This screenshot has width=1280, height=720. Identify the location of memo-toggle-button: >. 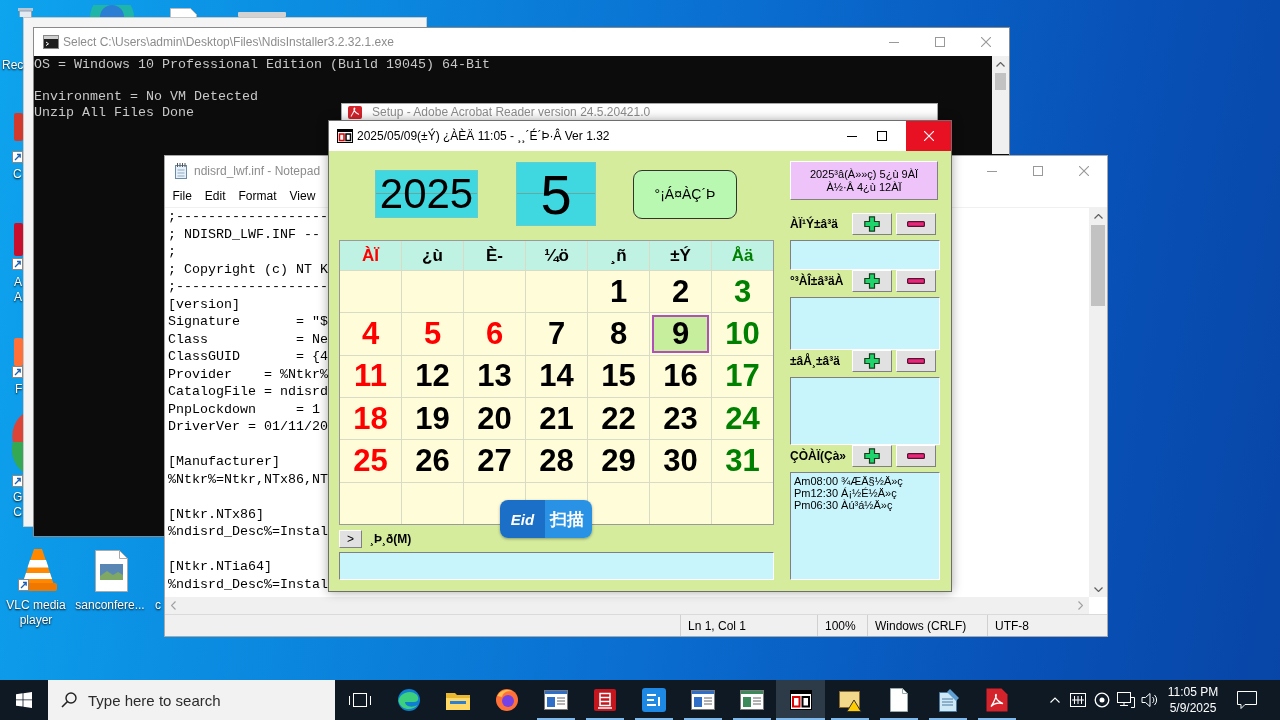
(350, 539).